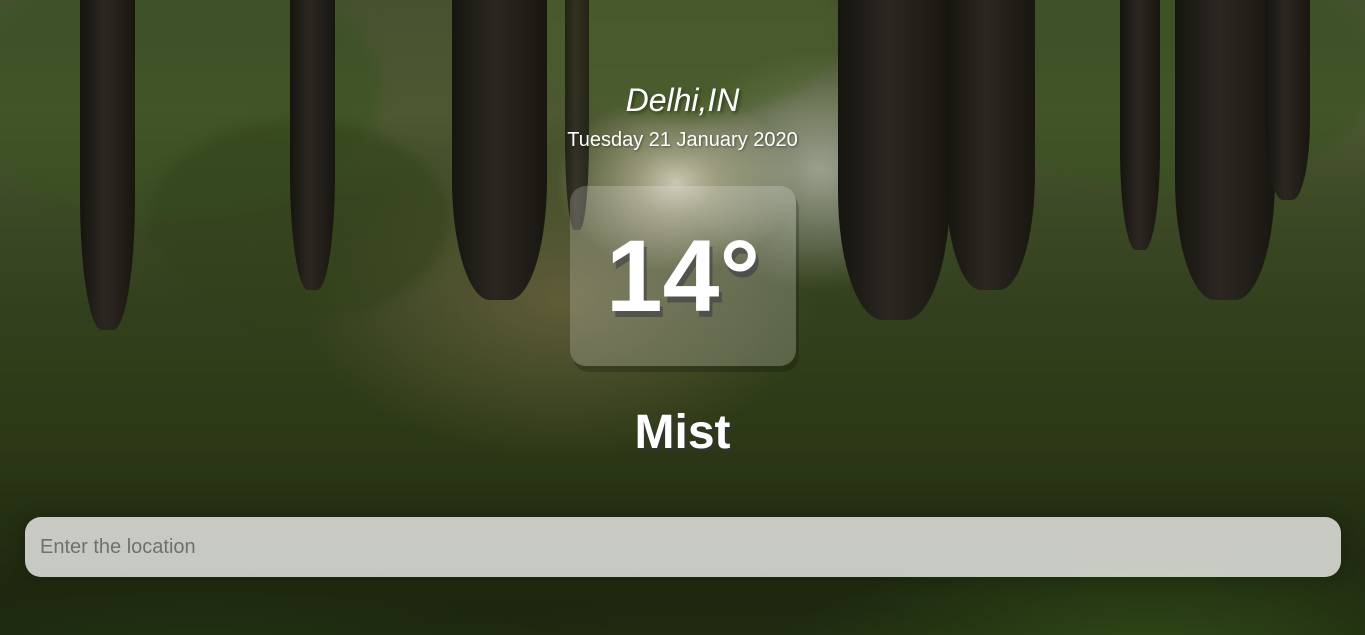 The image size is (1365, 635). Describe the element at coordinates (682, 100) in the screenshot. I see `location-name: Delhi,IN` at that location.